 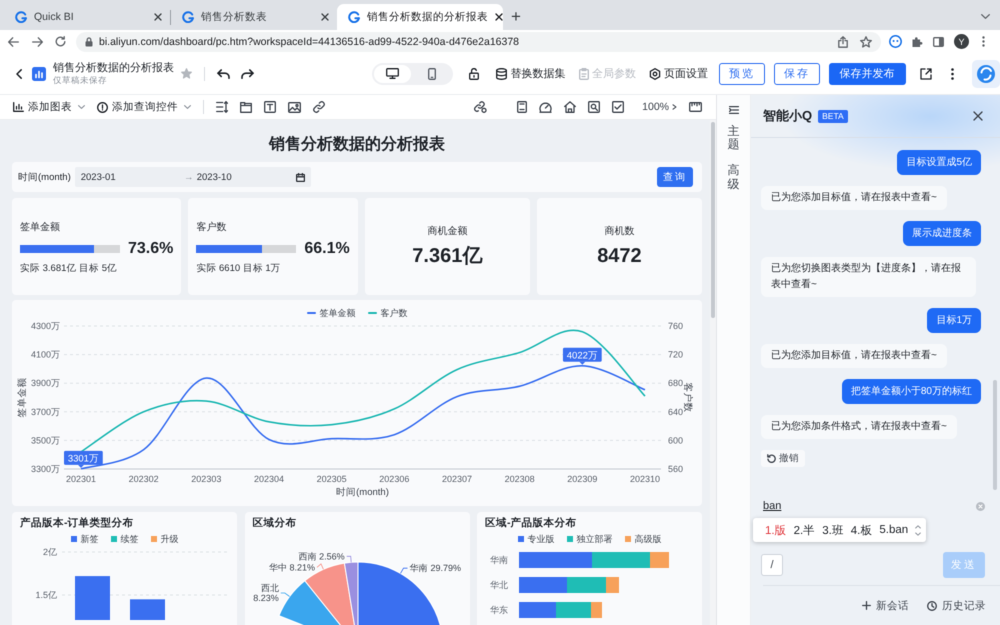 What do you see at coordinates (938, 41) in the screenshot?
I see `side-panel-icon` at bounding box center [938, 41].